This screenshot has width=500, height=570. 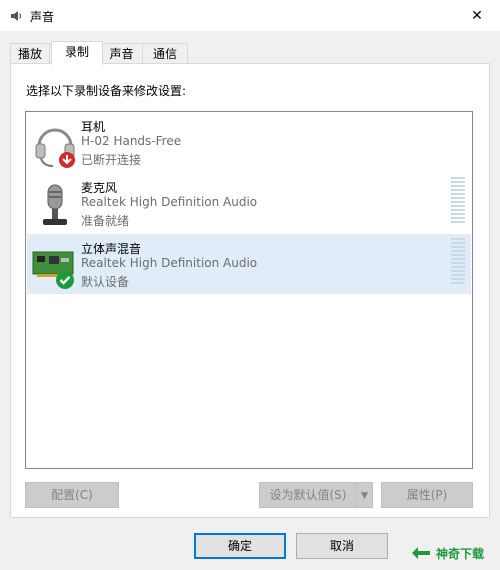 I want to click on chevron-down-icon: ▼, so click(x=364, y=496).